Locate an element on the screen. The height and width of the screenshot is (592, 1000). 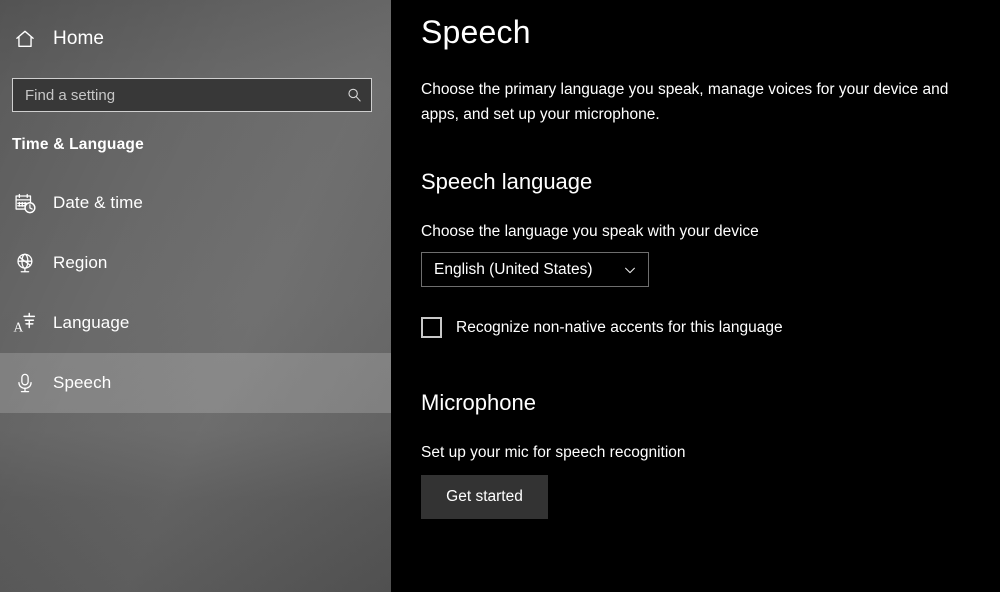
svg-text: A is located at coordinates (18, 326).